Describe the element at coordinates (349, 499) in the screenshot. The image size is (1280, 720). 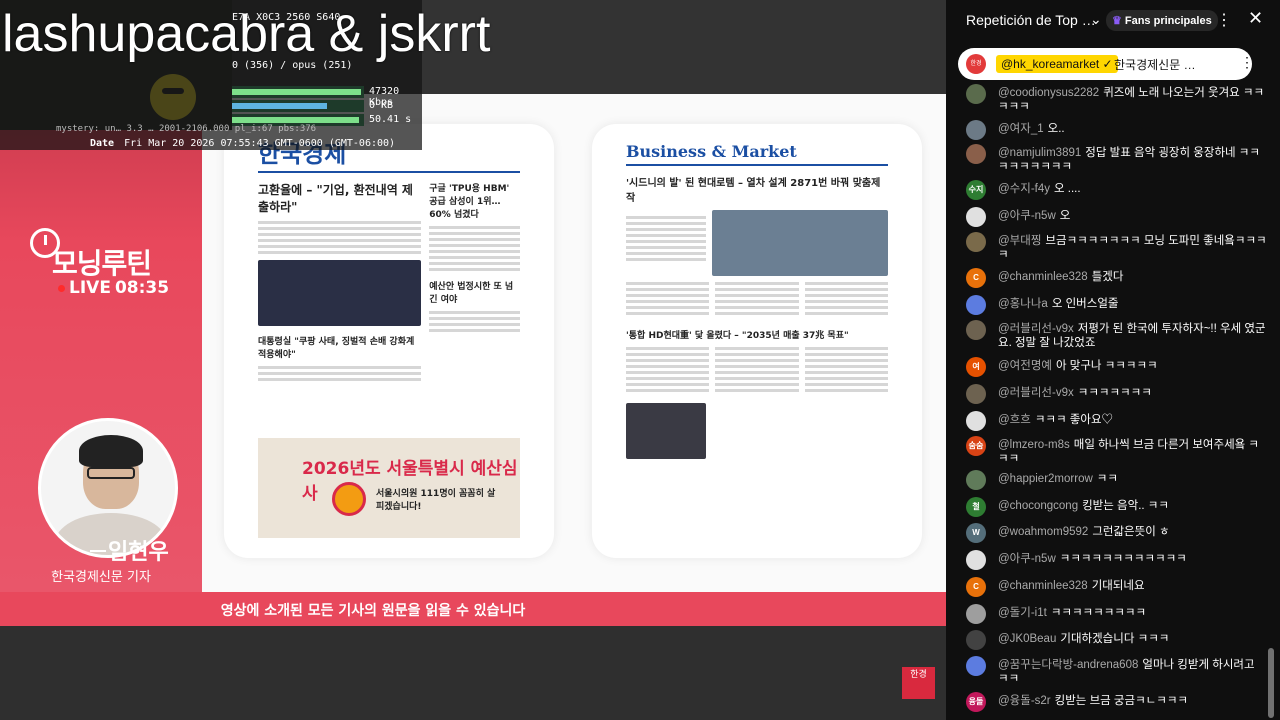
I see `ad-badge-icon` at that location.